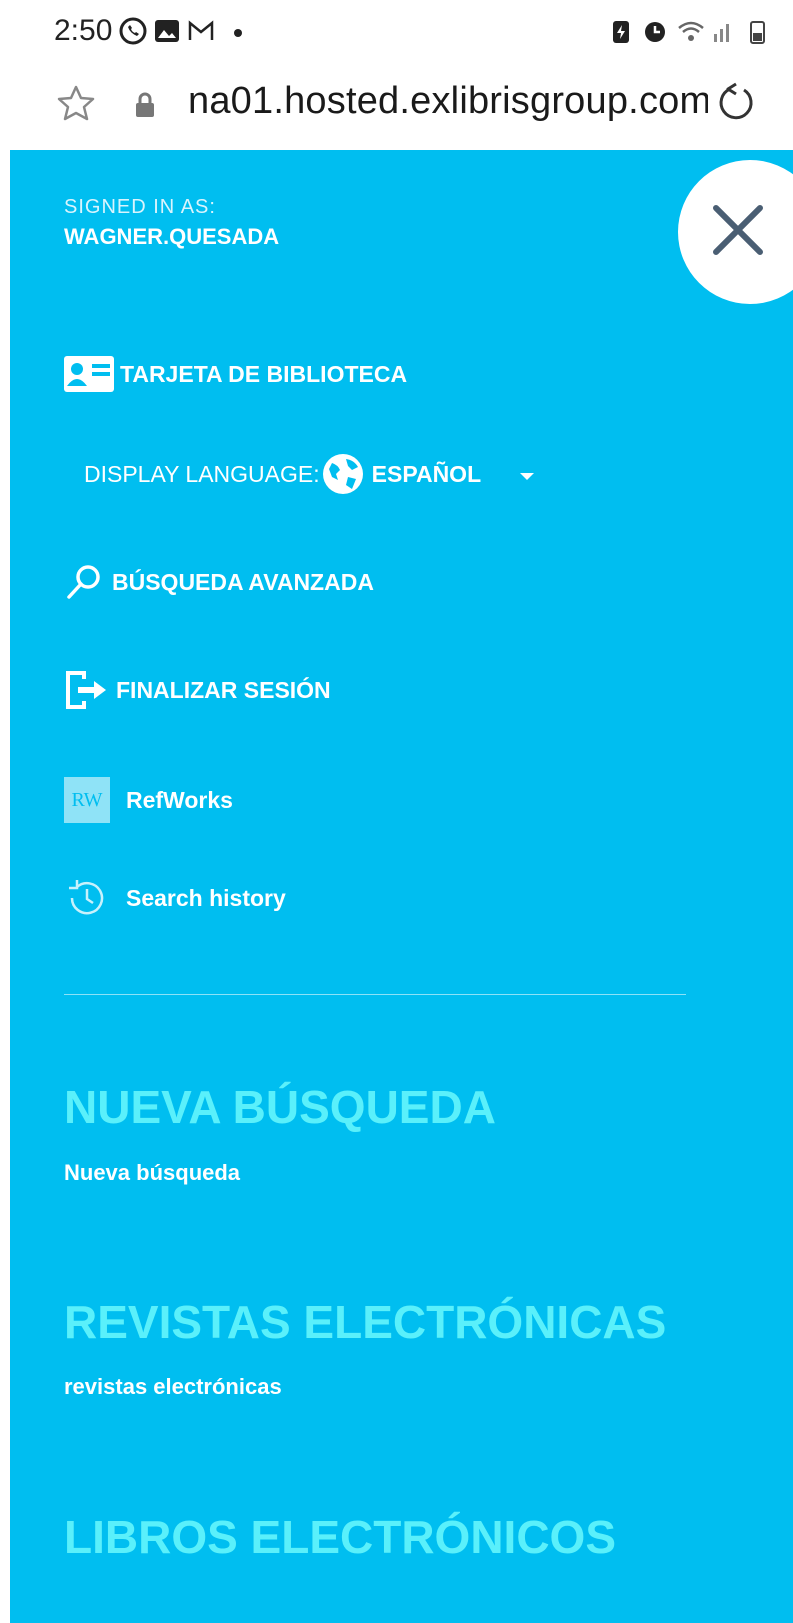 Image resolution: width=793 pixels, height=1623 pixels. Describe the element at coordinates (621, 31) in the screenshot. I see `battery-saver-icon` at that location.